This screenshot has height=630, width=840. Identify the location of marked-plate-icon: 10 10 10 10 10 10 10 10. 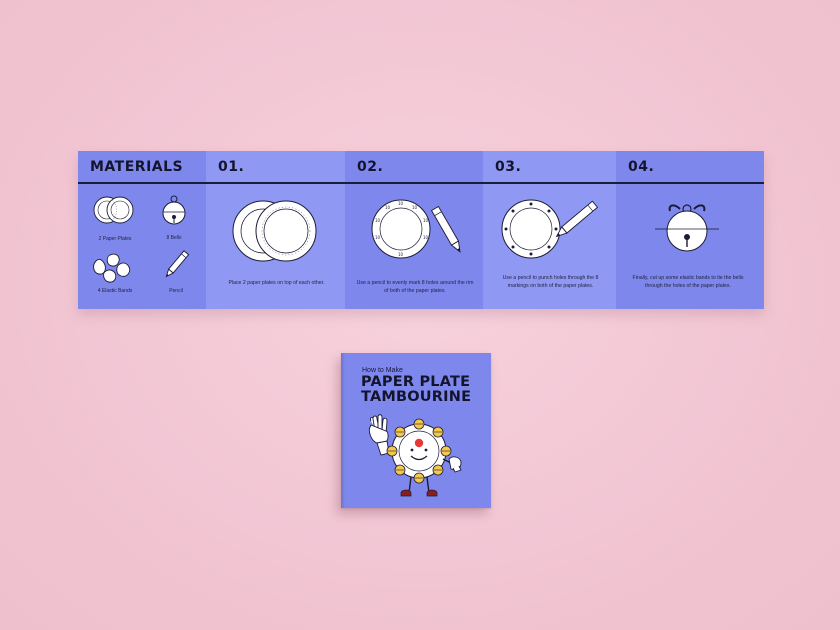
(416, 229).